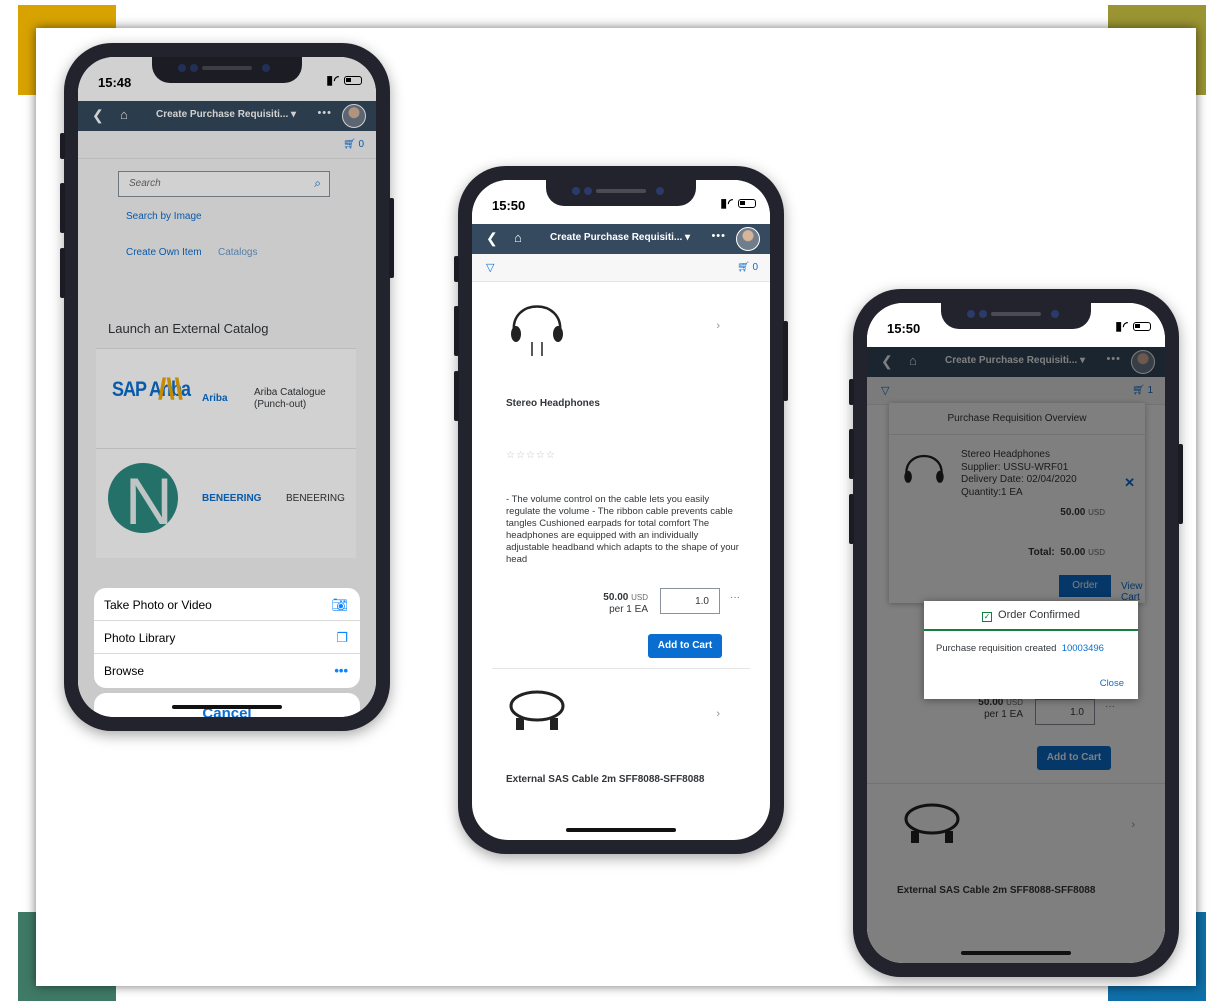  Describe the element at coordinates (743, 267) in the screenshot. I see `cart-icon: 🛒︎` at that location.